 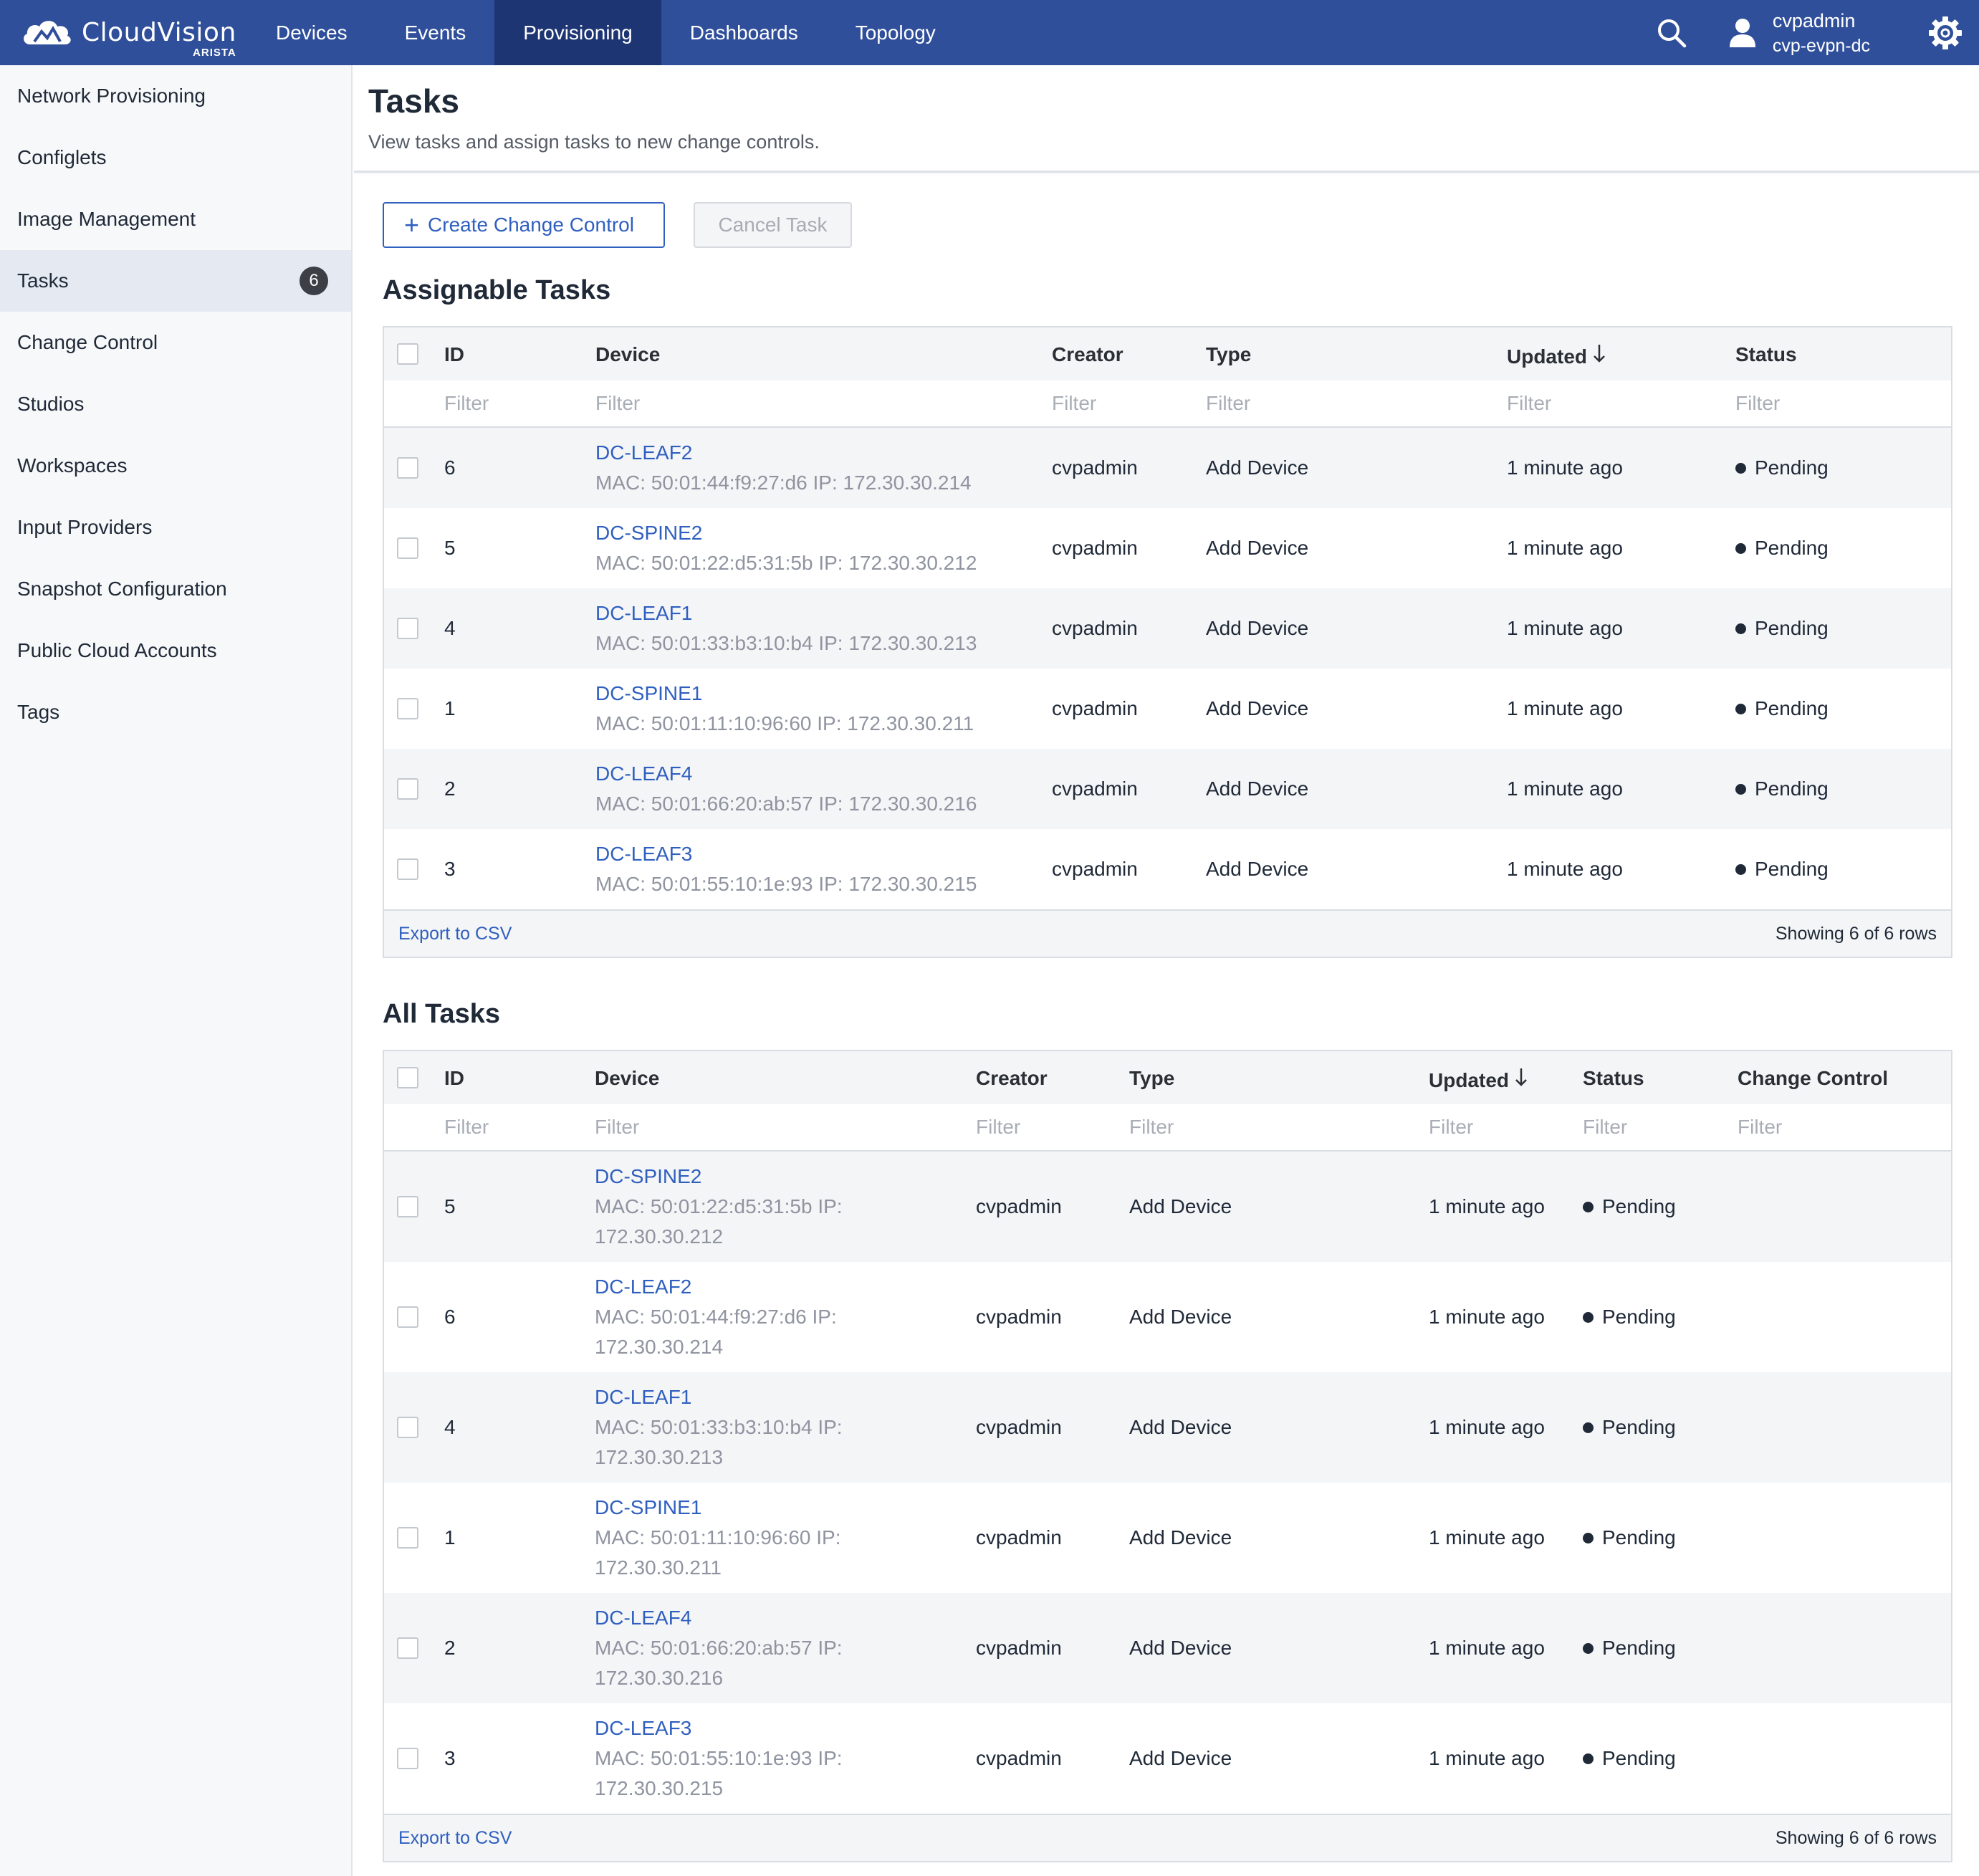 What do you see at coordinates (175, 219) in the screenshot?
I see `sidebar-item-image-management: Image Management` at bounding box center [175, 219].